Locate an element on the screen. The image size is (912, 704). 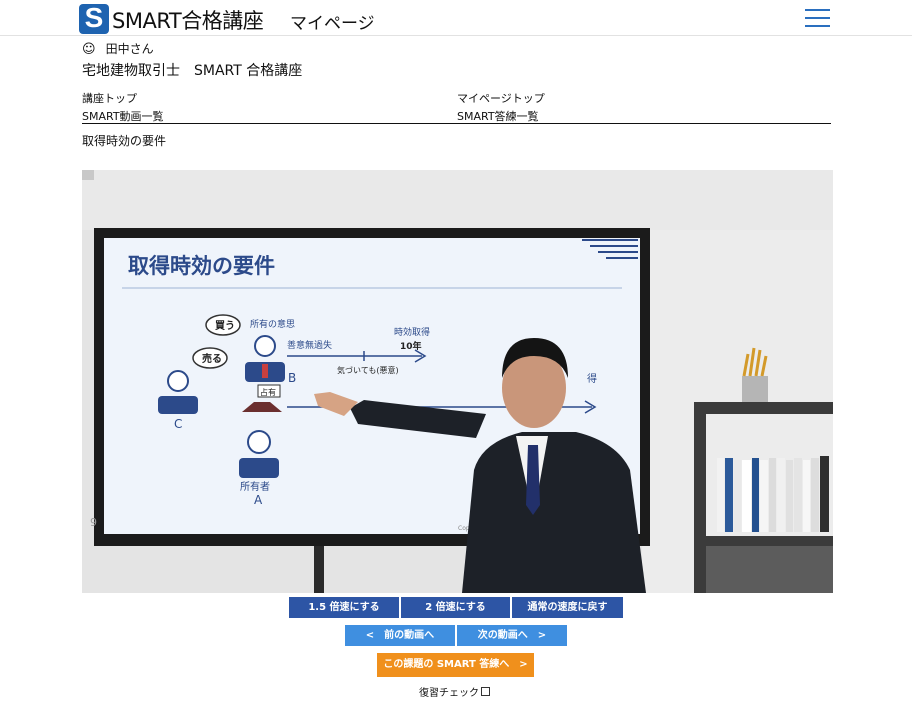
smiley-icon: ☺ is located at coordinates (89, 49).